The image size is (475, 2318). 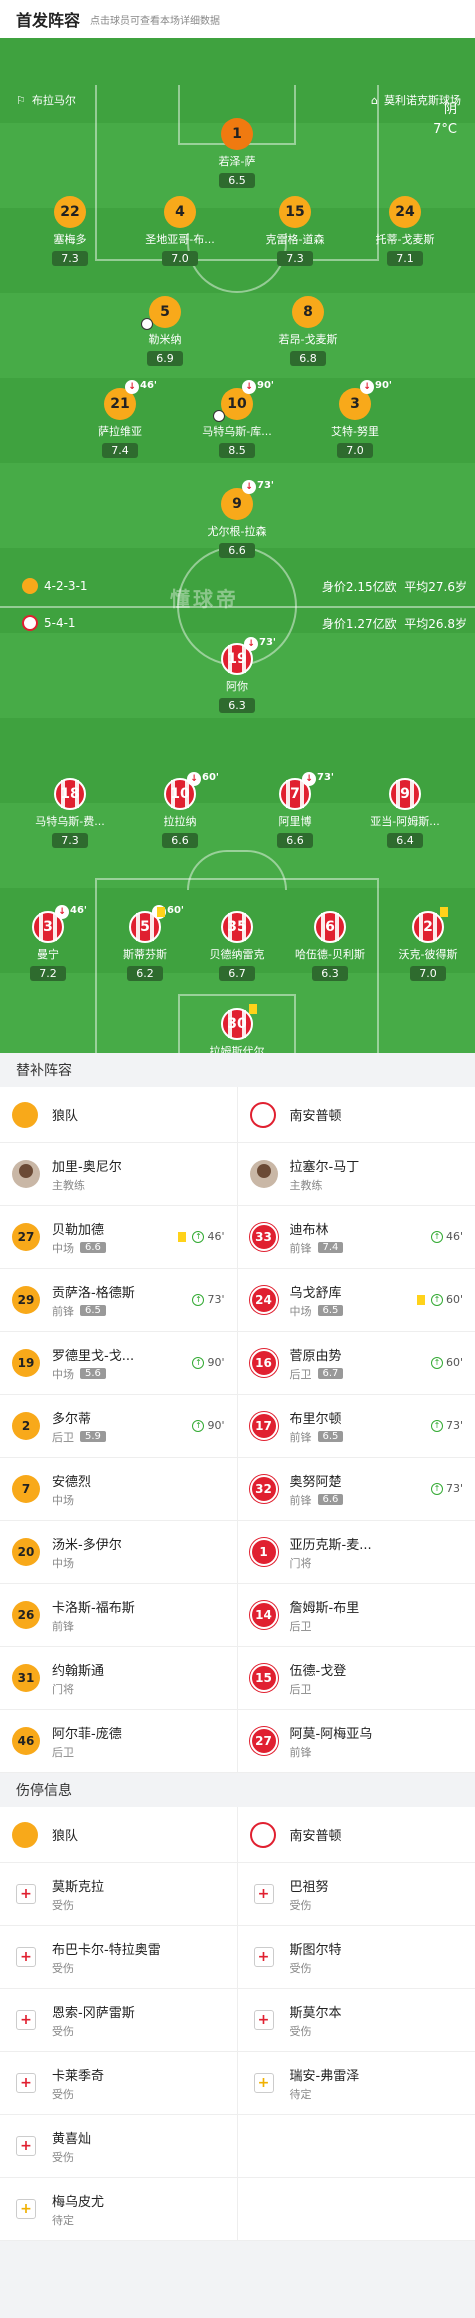 What do you see at coordinates (243, 401) in the screenshot?
I see `shirt-number: 10 ↓ 90'` at bounding box center [243, 401].